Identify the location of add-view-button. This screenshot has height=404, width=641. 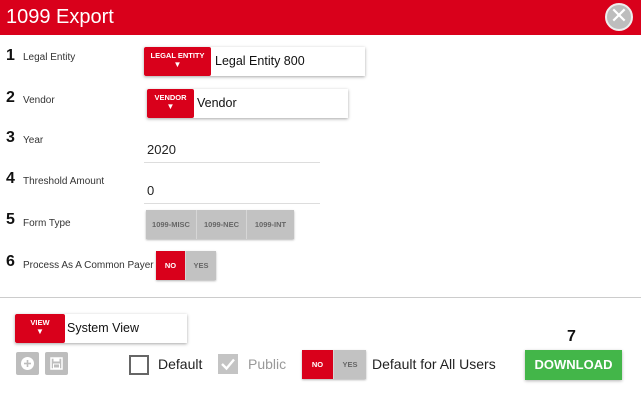
(27, 363).